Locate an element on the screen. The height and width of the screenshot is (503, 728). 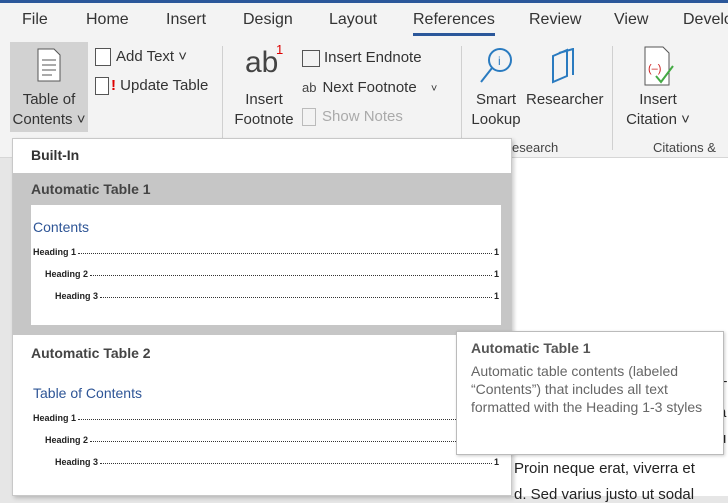
book-icon is located at coordinates (563, 66).